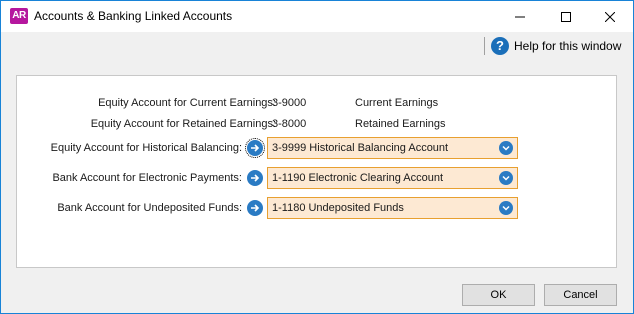 The width and height of the screenshot is (634, 314). Describe the element at coordinates (133, 16) in the screenshot. I see `window-title: Accounts & Banking Linked Accounts` at that location.